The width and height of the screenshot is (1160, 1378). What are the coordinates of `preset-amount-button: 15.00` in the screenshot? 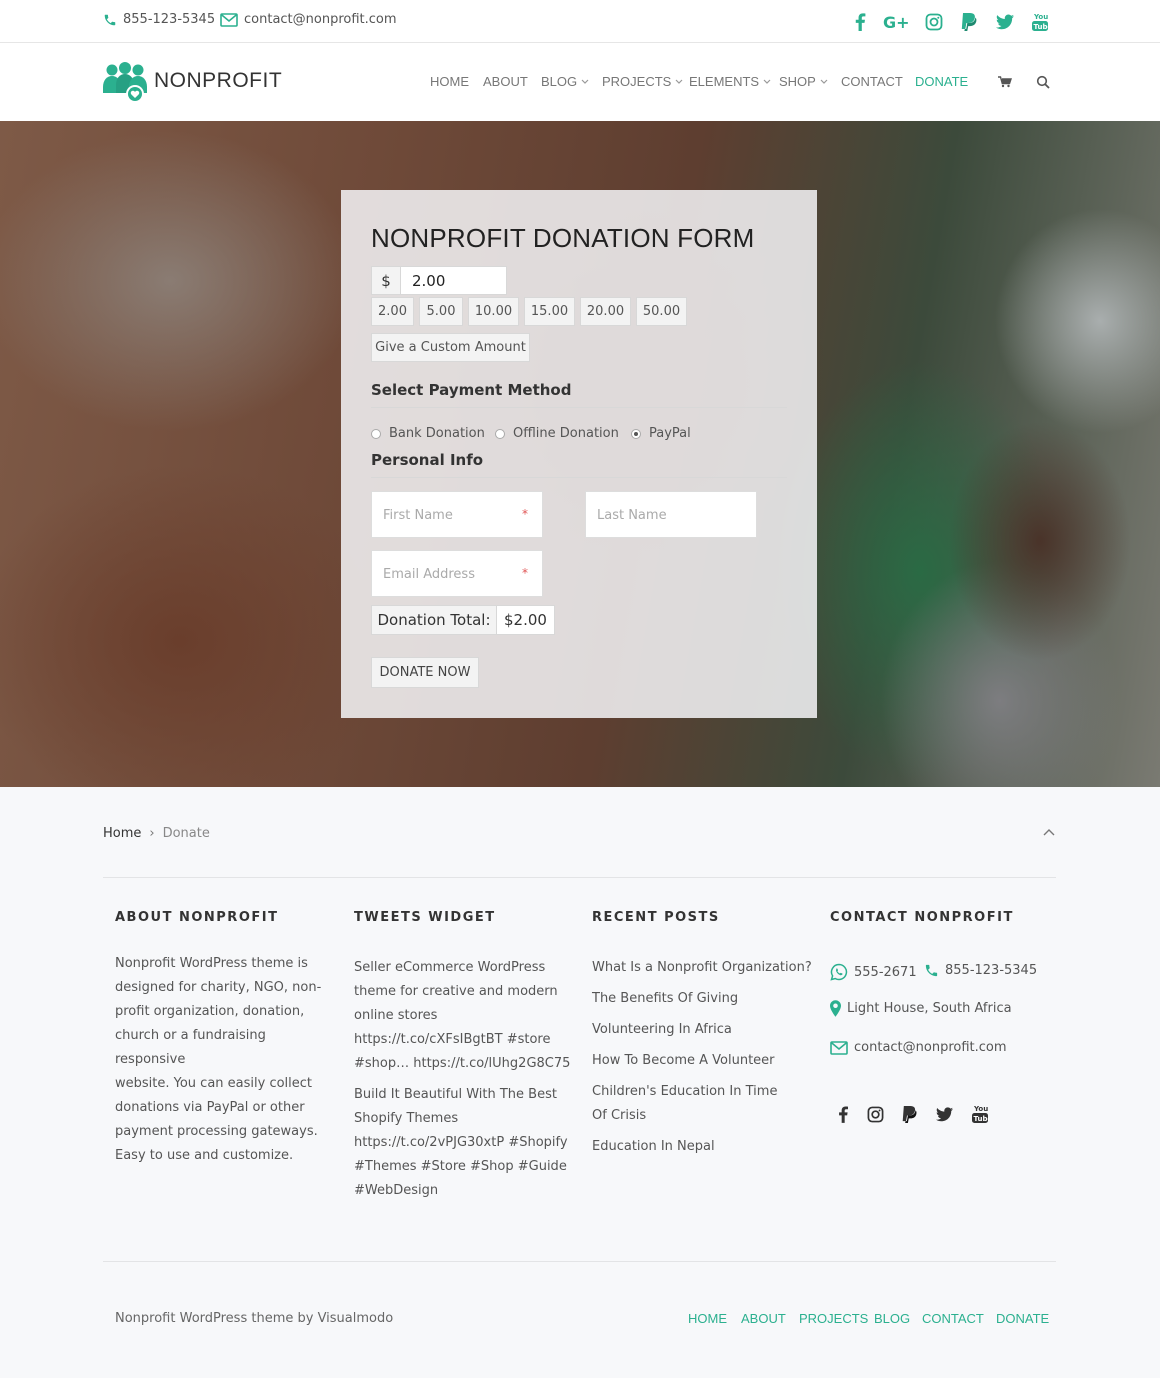 It's located at (549, 311).